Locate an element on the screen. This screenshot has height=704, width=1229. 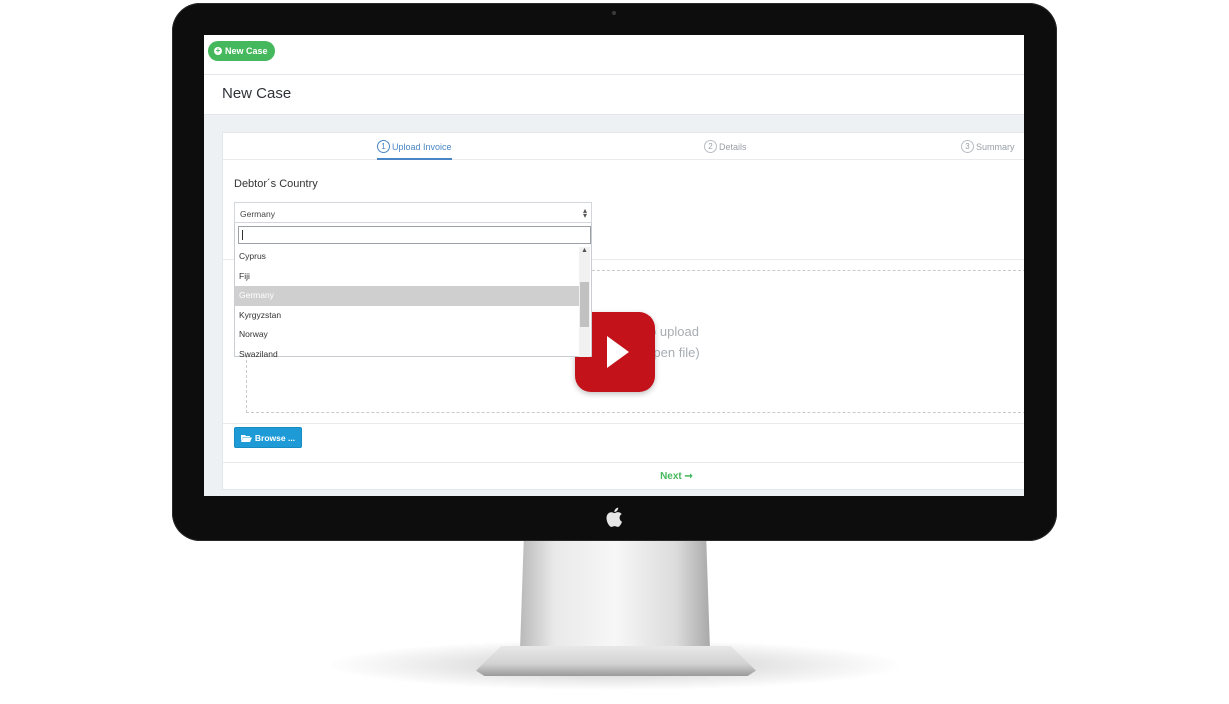
monitor-stand-base is located at coordinates (616, 661).